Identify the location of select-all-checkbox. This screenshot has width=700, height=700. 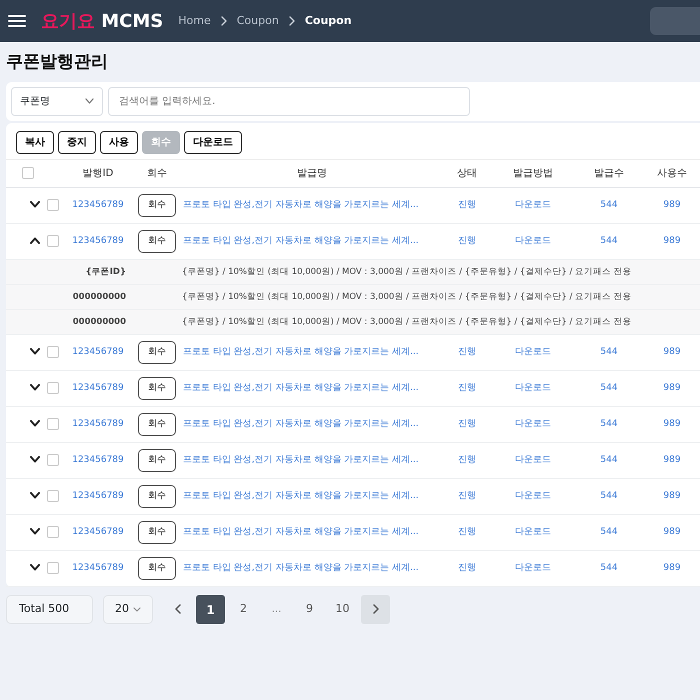
(28, 173).